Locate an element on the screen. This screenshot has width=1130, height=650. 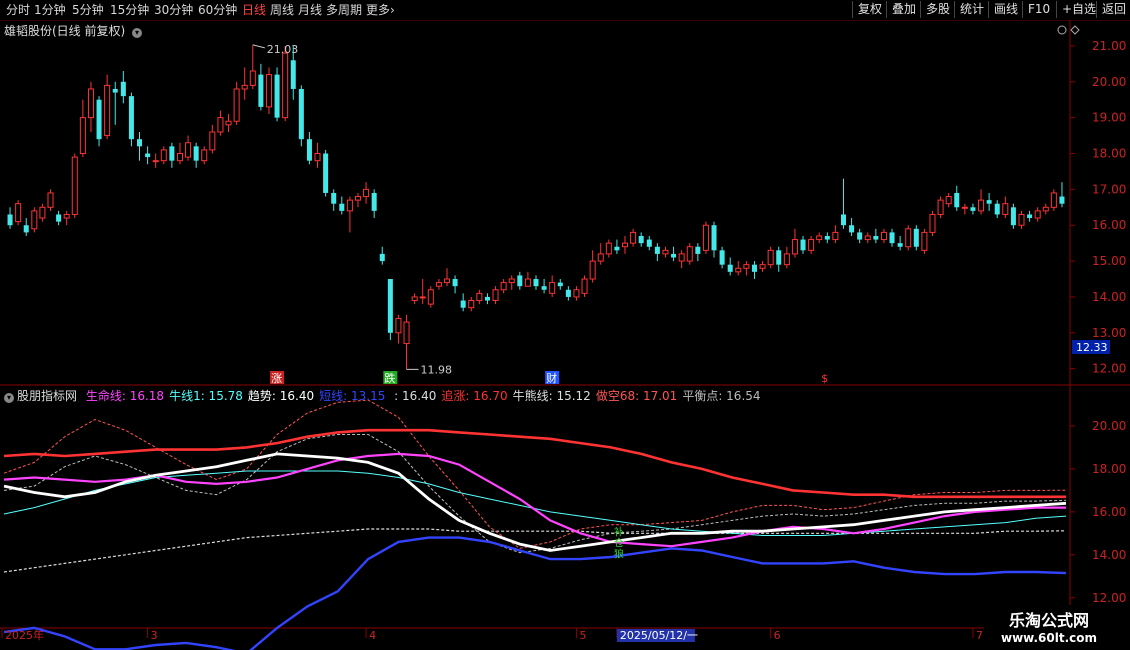
indicator-value: : 16.40 is located at coordinates (413, 396).